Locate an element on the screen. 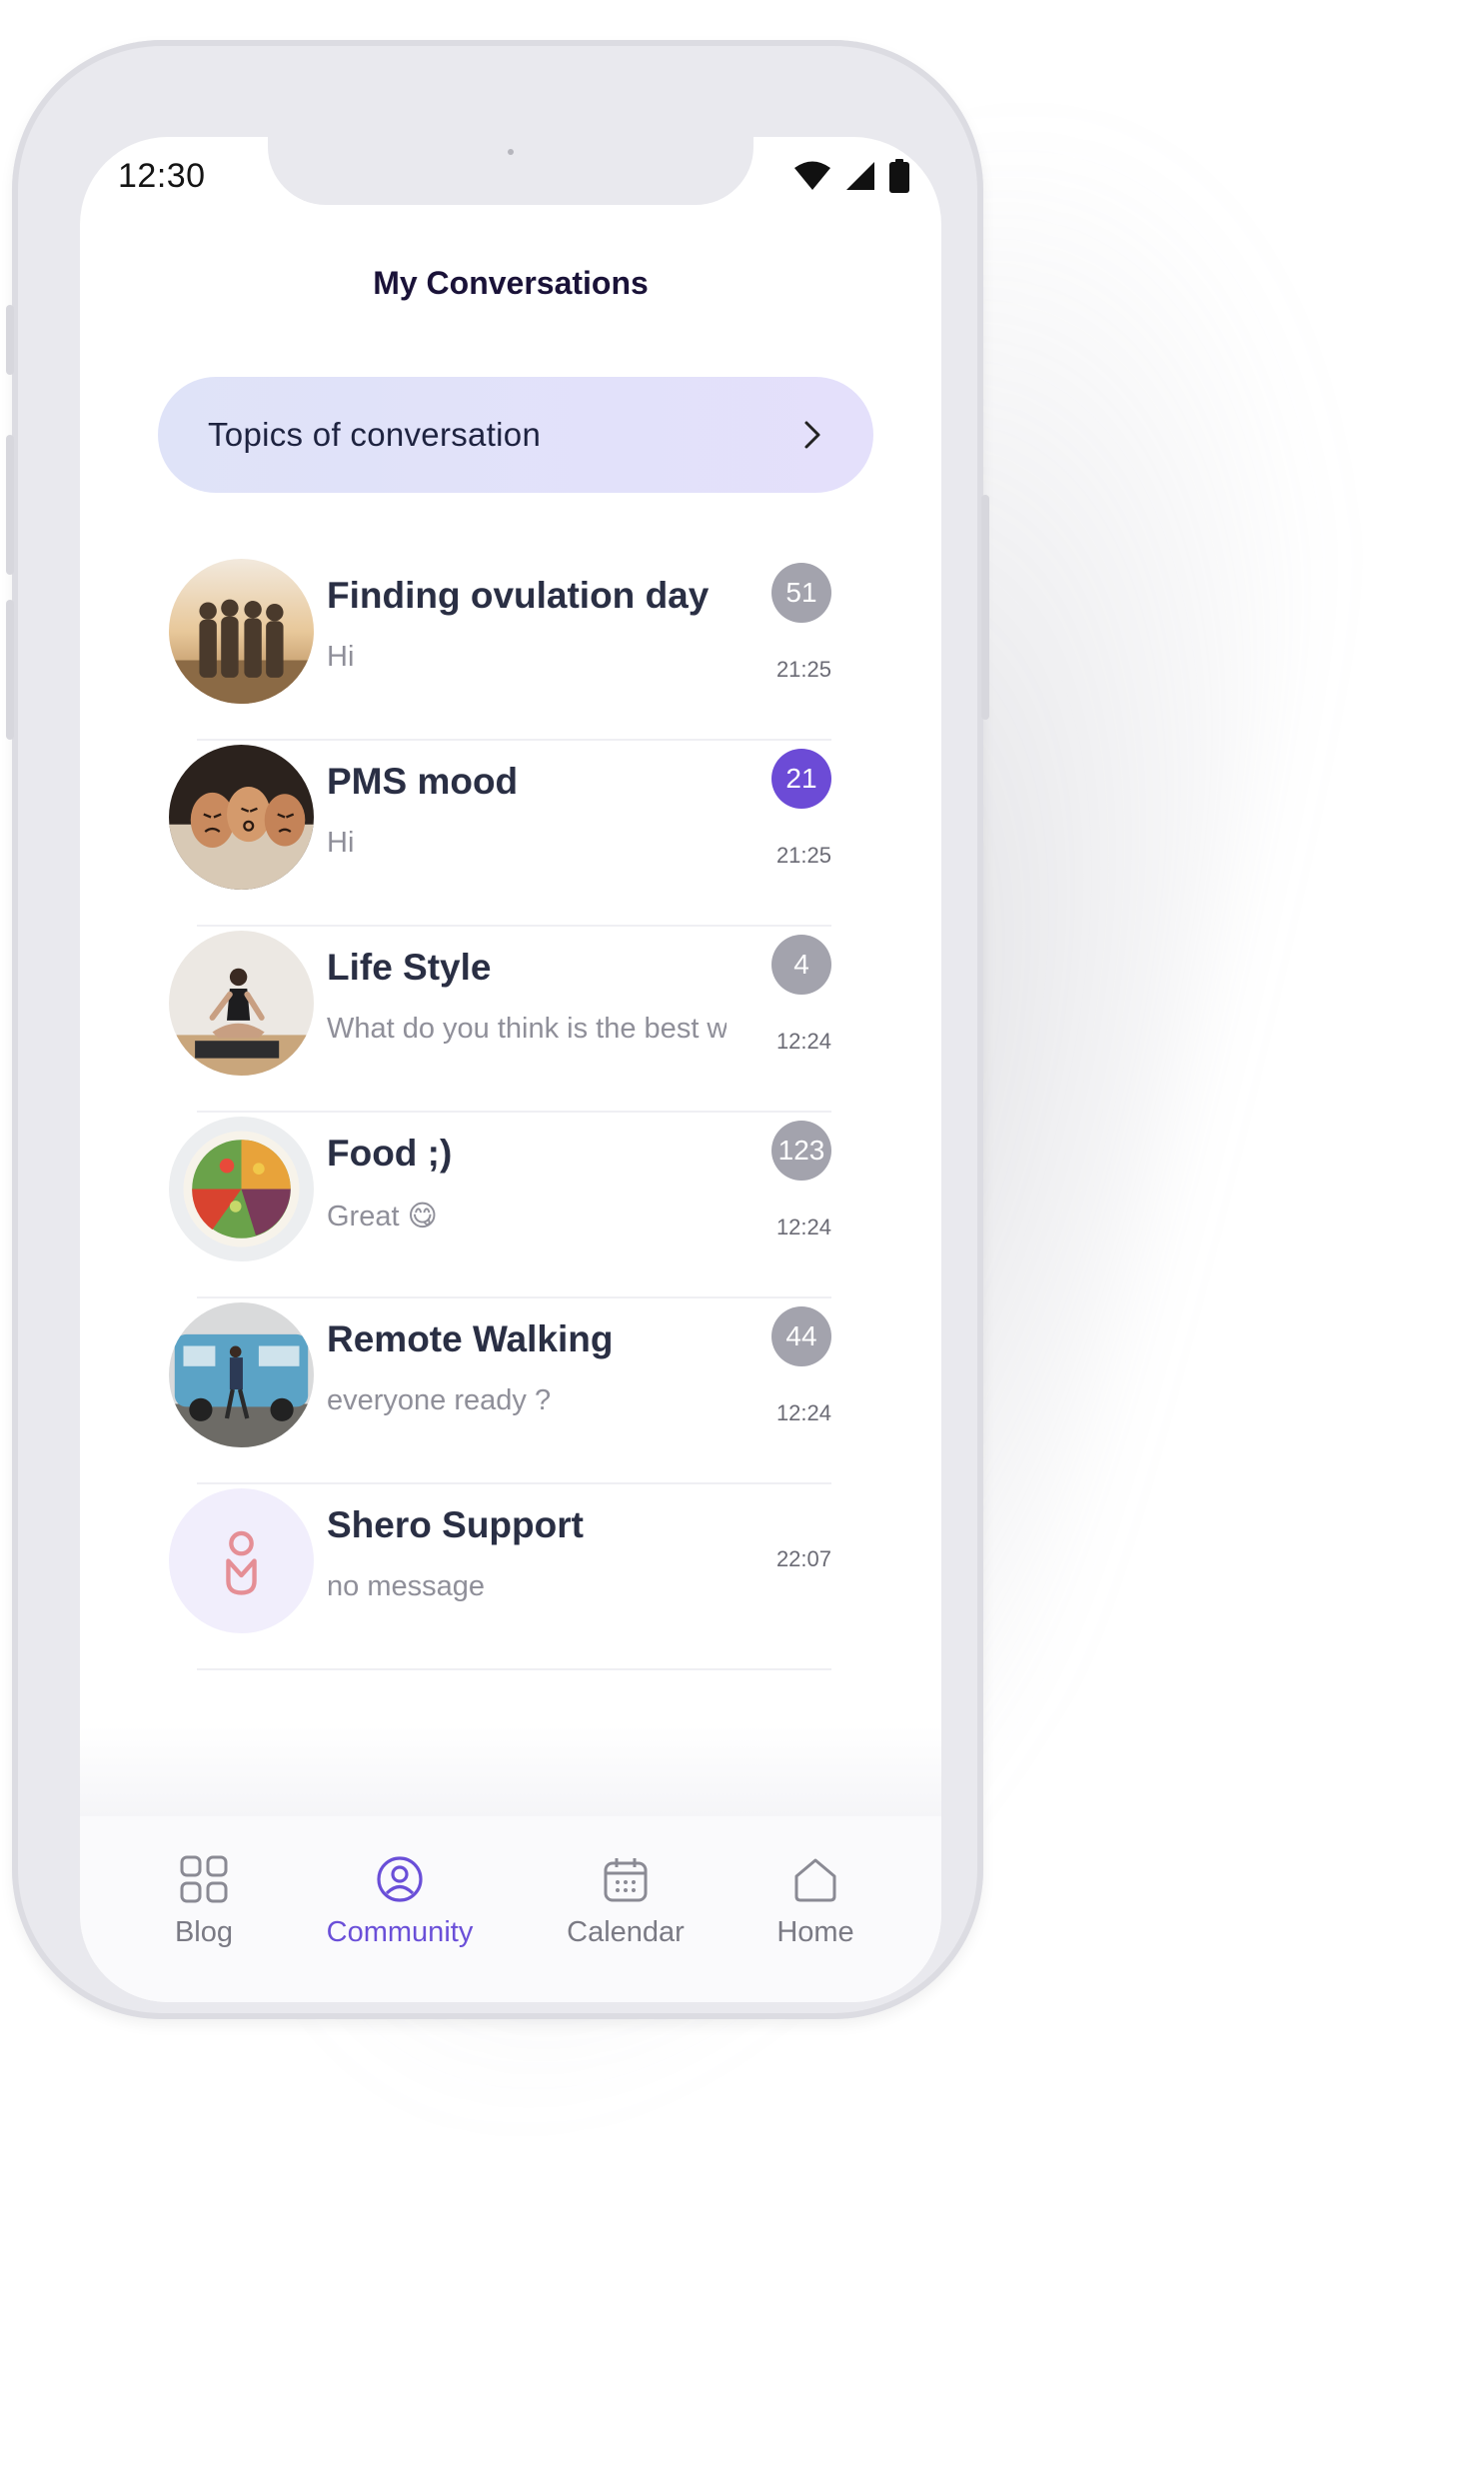 Image resolution: width=1484 pixels, height=2474 pixels. conversation-row: Finding ovulation day Hi 51 21:25 is located at coordinates (510, 648).